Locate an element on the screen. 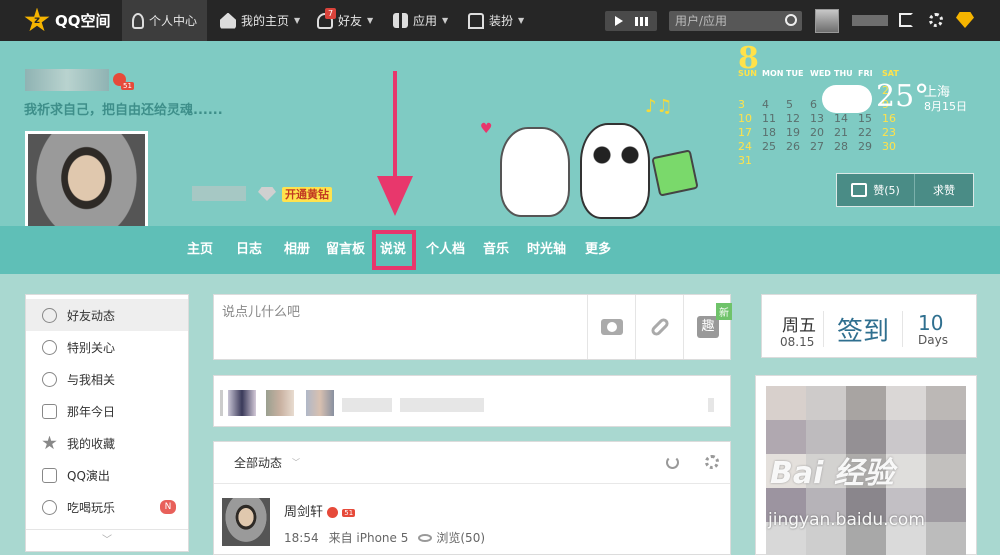 The image size is (1000, 555). calendar-day: 15 is located at coordinates (870, 119).